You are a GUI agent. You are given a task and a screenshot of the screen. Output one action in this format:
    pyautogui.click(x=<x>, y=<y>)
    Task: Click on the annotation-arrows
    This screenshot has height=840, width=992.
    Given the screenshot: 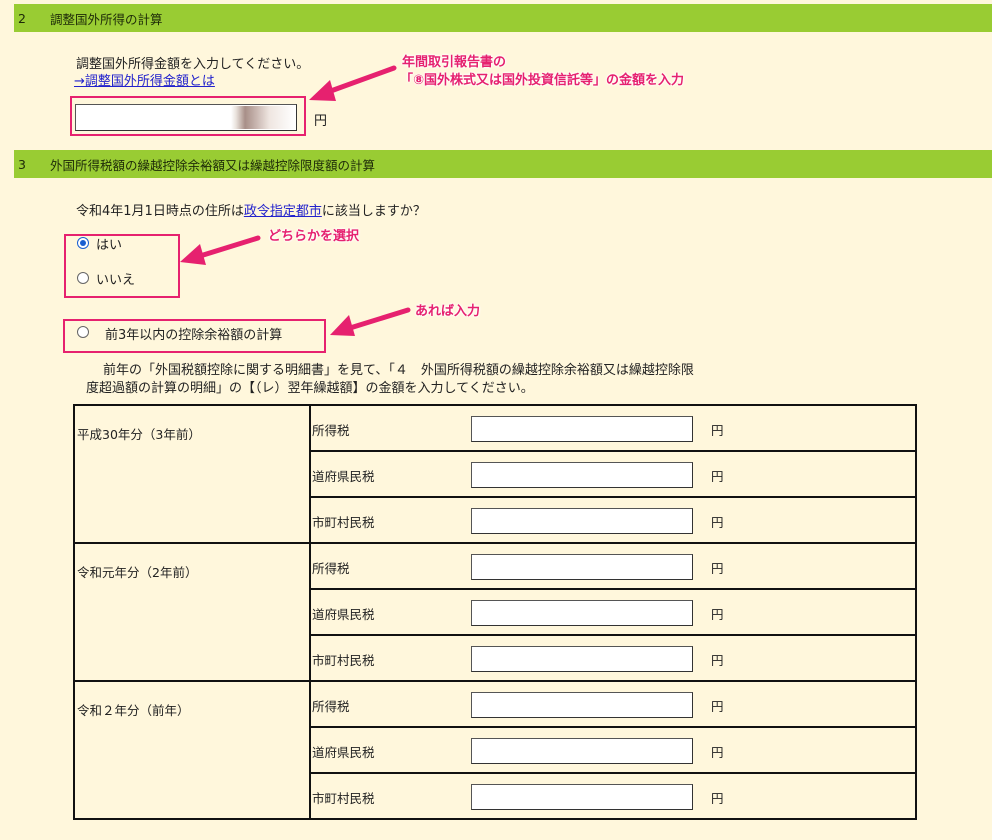 What is the action you would take?
    pyautogui.click(x=295, y=200)
    